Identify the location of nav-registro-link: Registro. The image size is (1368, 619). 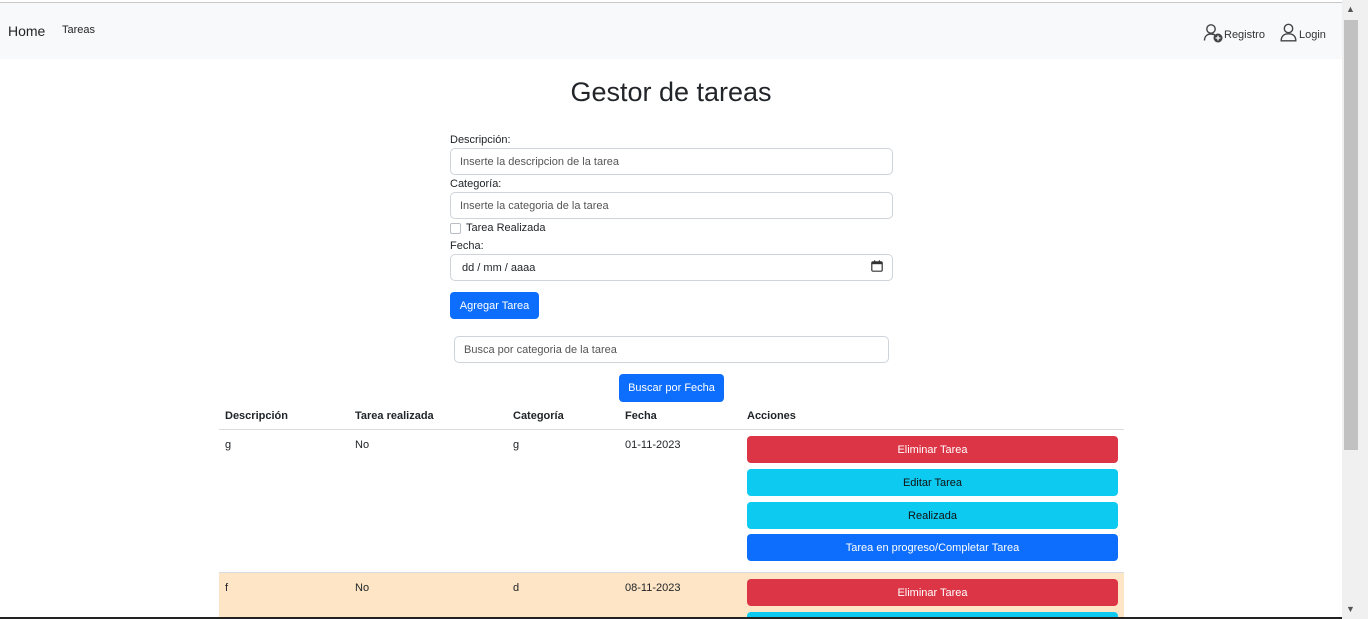
(1234, 33).